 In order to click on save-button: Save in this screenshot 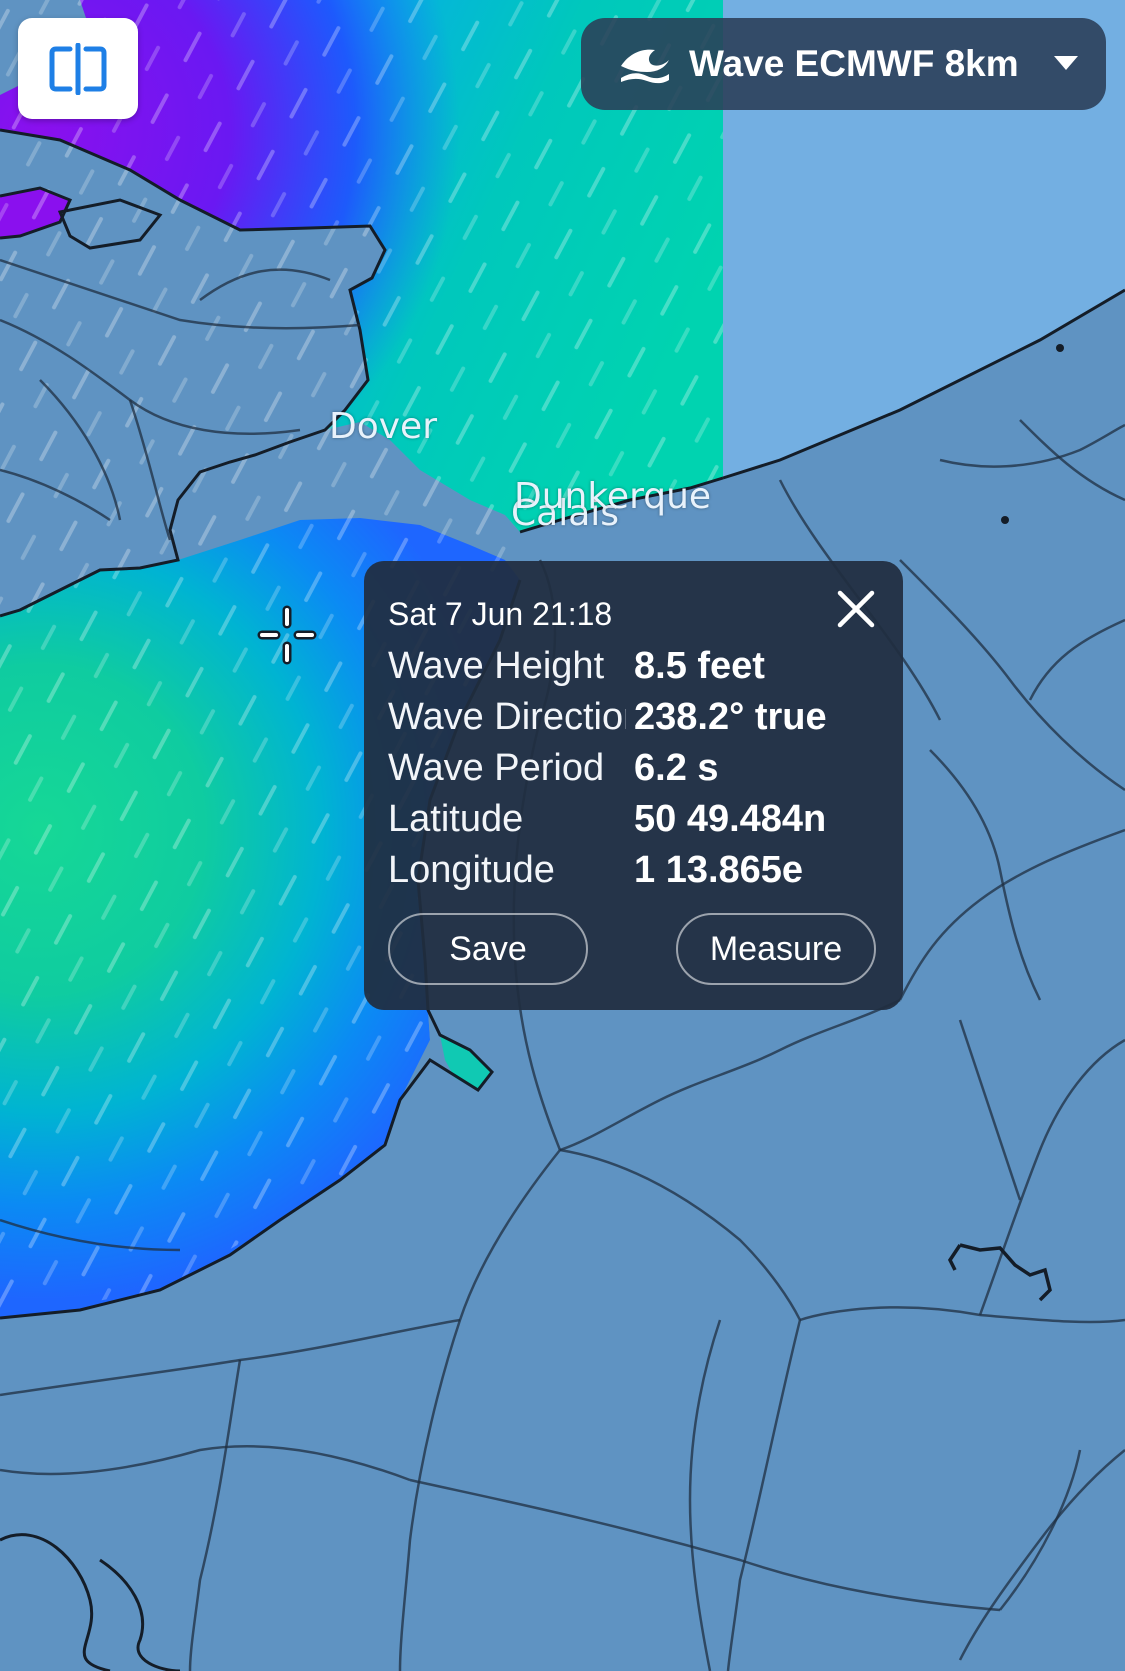, I will do `click(488, 949)`.